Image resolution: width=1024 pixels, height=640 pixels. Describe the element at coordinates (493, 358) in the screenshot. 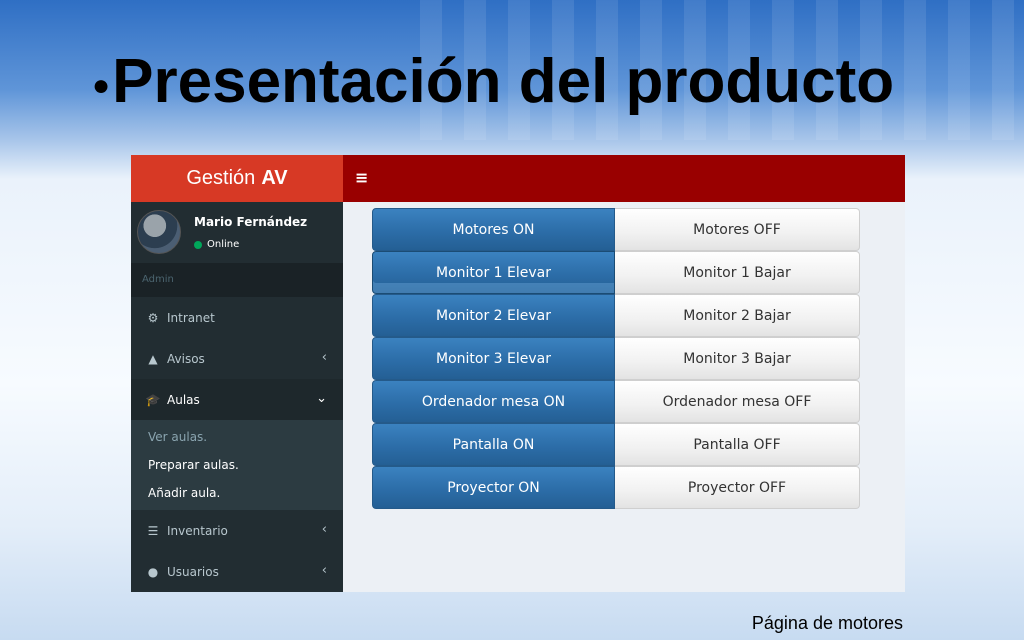

I see `monitor-3-elevar-button: Monitor 3 Elevar` at that location.